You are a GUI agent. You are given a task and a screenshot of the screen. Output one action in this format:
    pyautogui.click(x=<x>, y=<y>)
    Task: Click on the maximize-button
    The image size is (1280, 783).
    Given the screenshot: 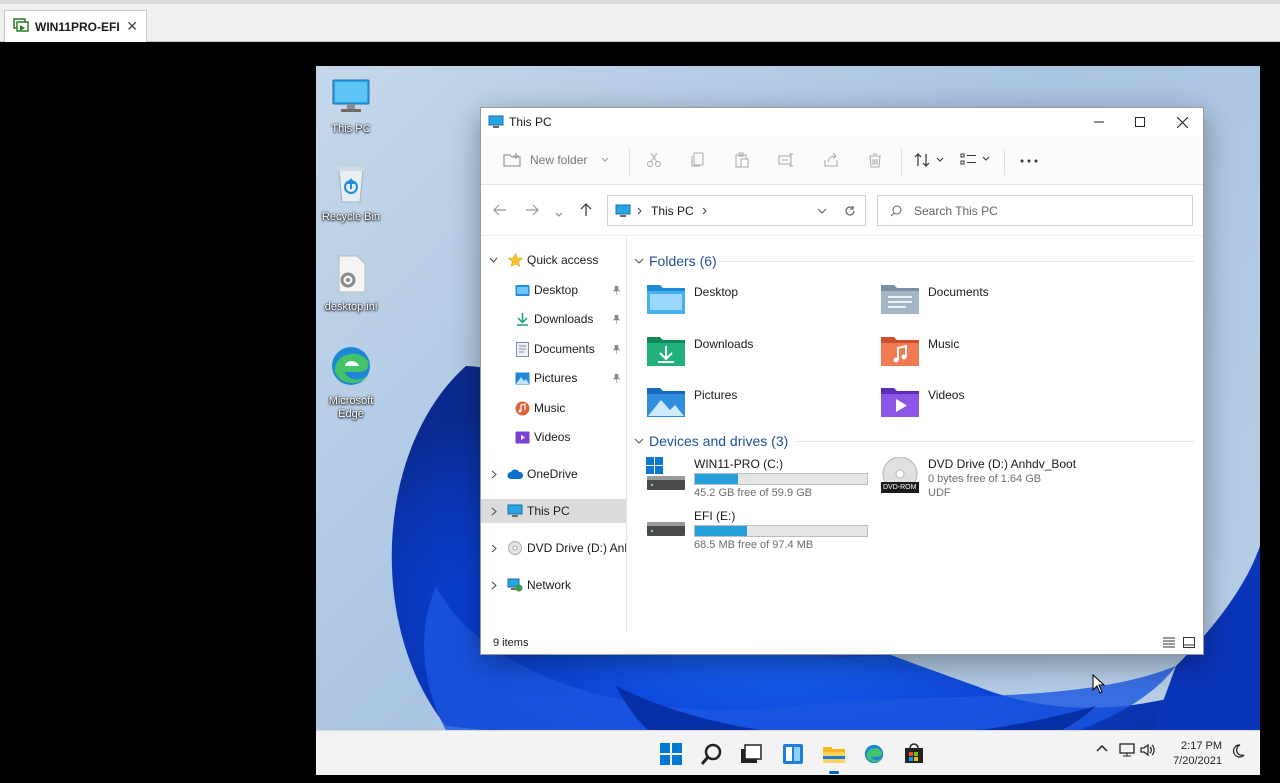 What is the action you would take?
    pyautogui.click(x=1140, y=122)
    